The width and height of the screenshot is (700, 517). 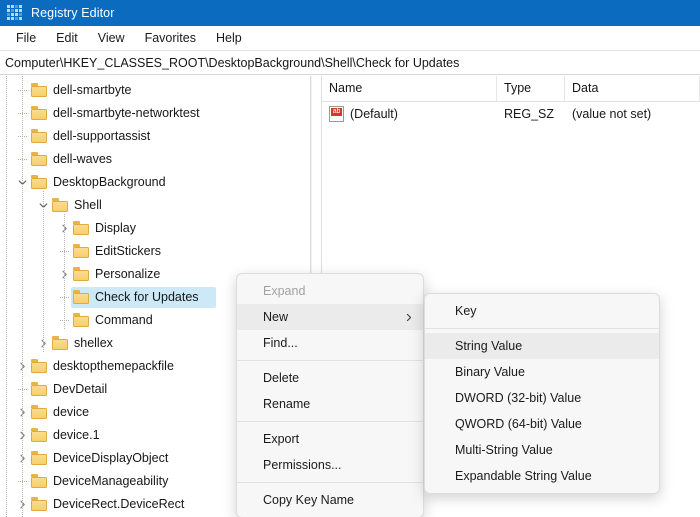 I want to click on tree-item-label: DeviceManageability, so click(x=111, y=481).